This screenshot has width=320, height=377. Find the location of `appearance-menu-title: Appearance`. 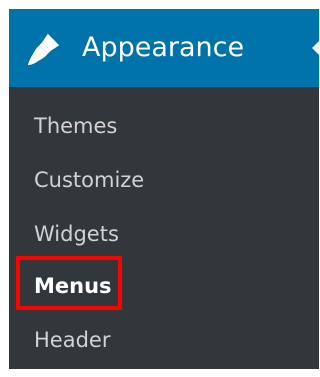

appearance-menu-title: Appearance is located at coordinates (163, 47).